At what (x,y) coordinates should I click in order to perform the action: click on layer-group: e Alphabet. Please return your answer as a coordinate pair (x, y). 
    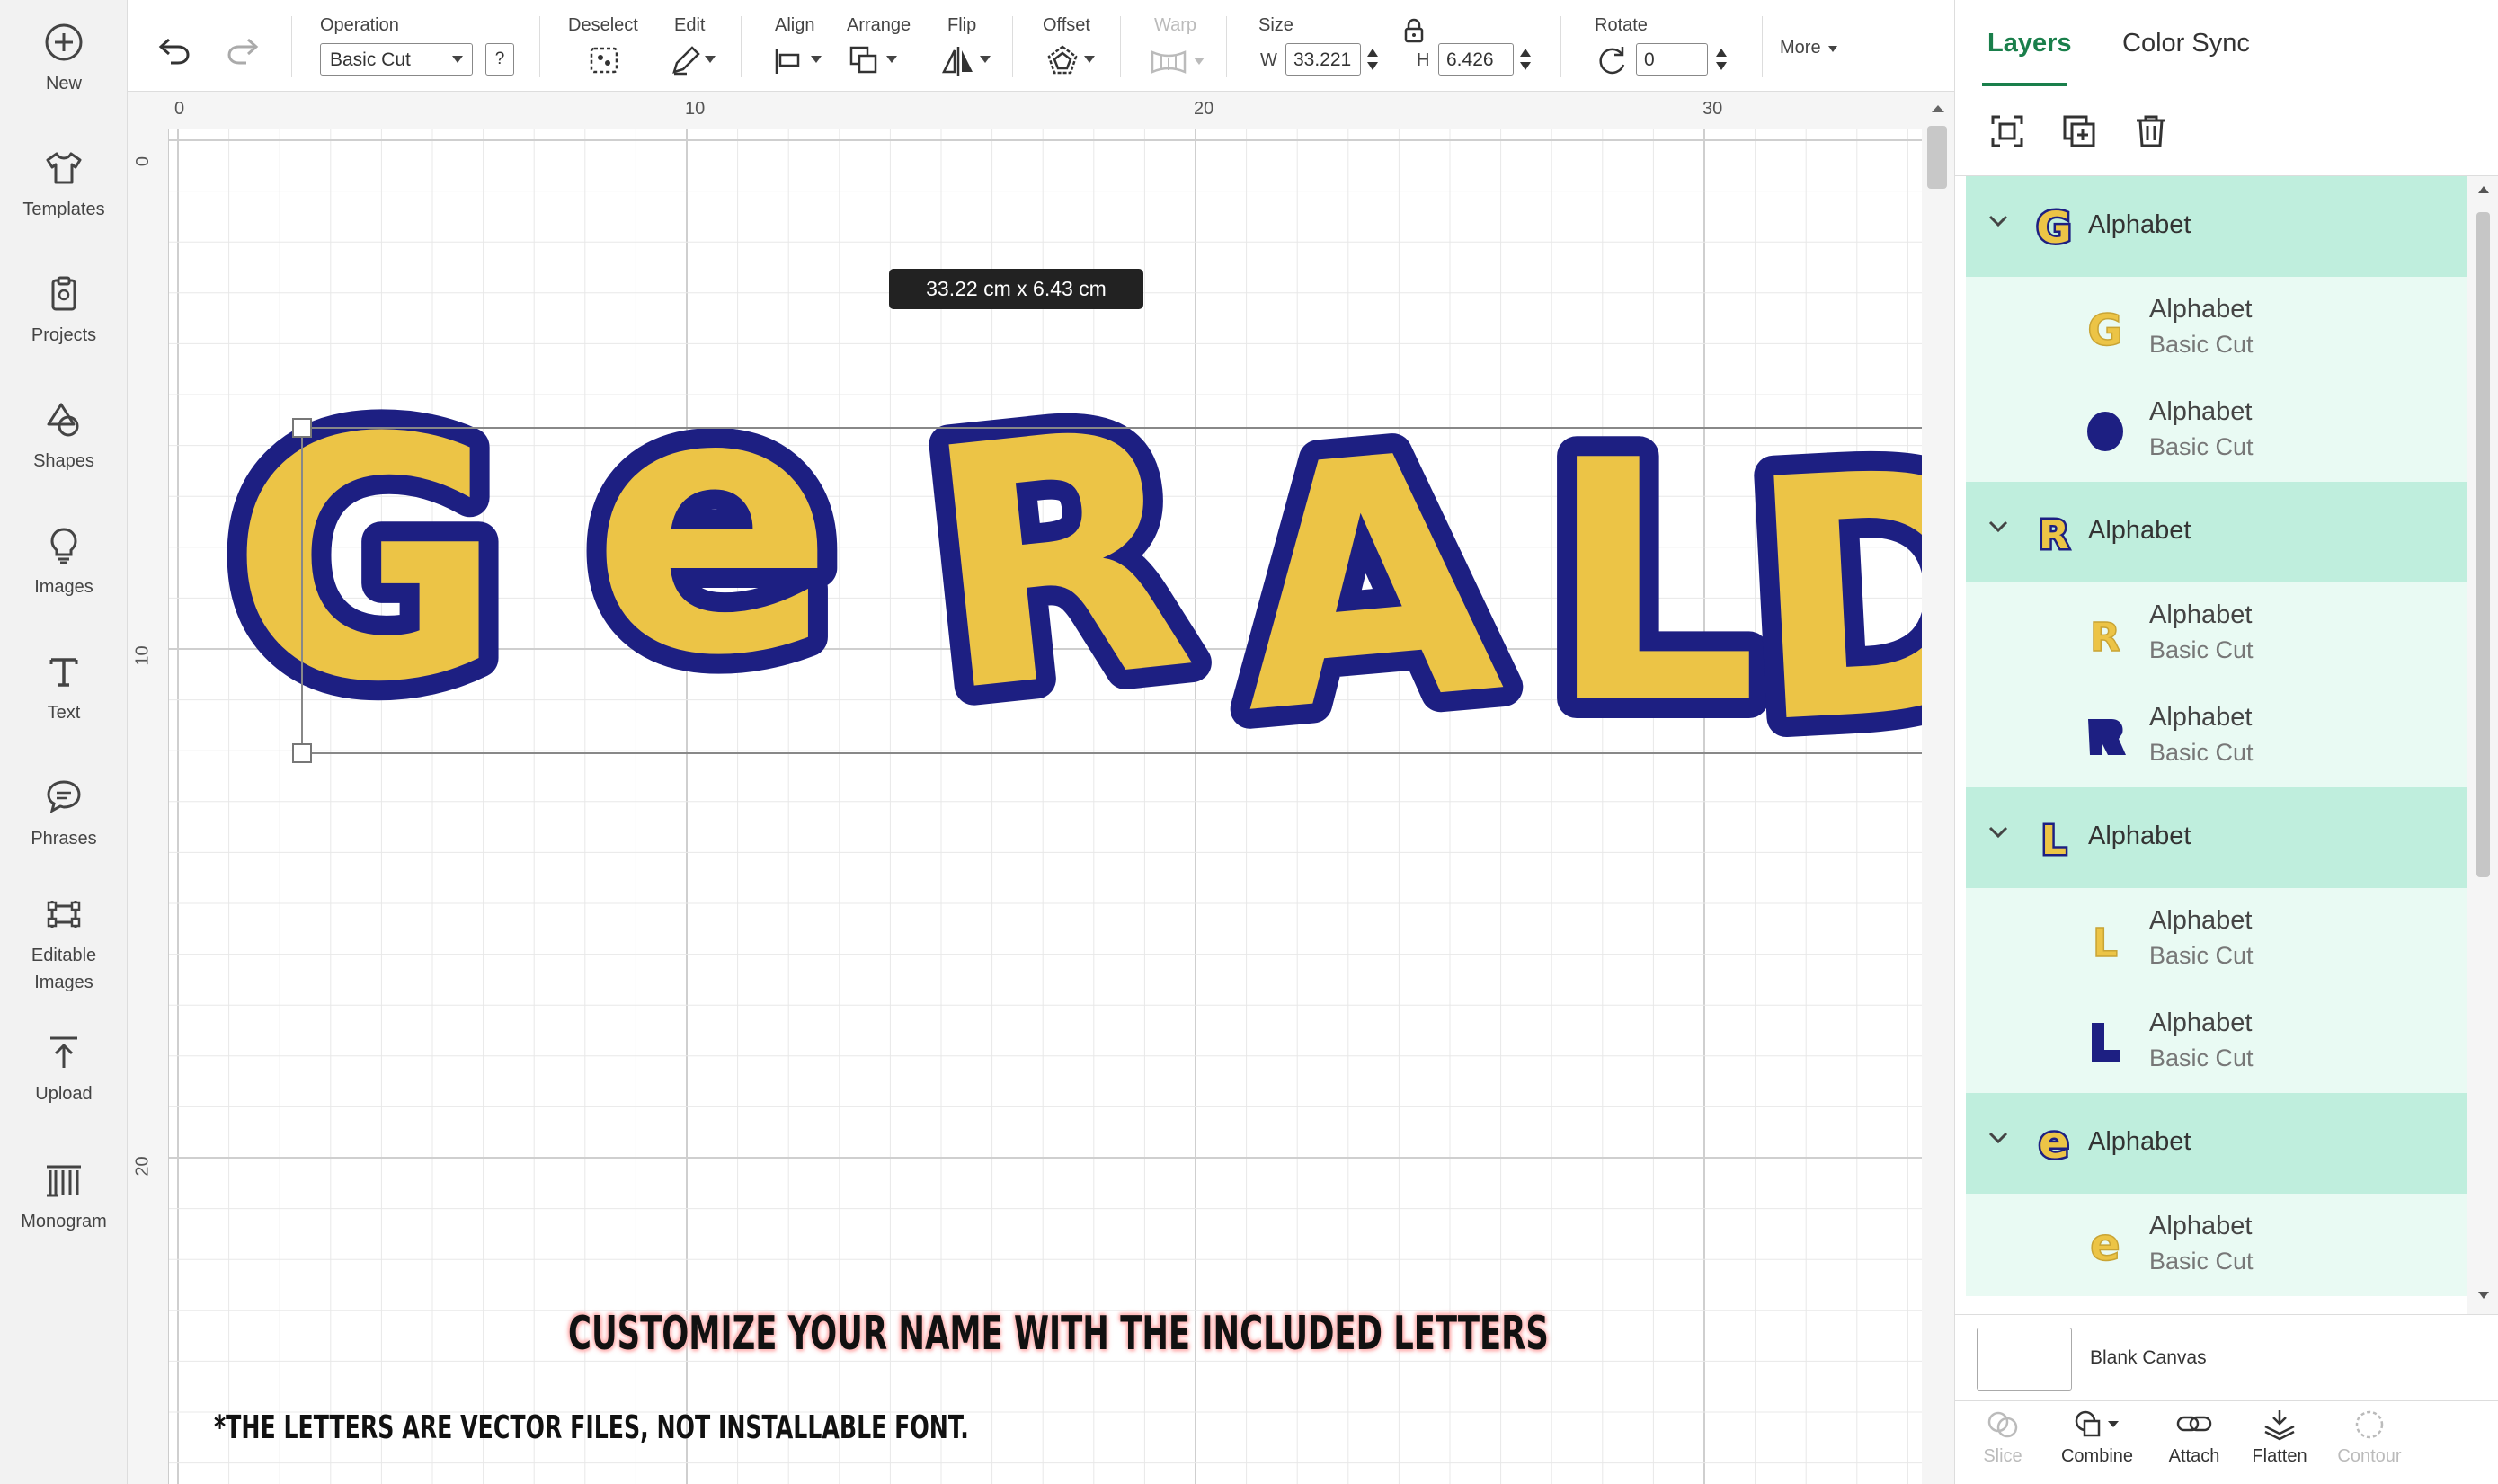
    Looking at the image, I should click on (2216, 1143).